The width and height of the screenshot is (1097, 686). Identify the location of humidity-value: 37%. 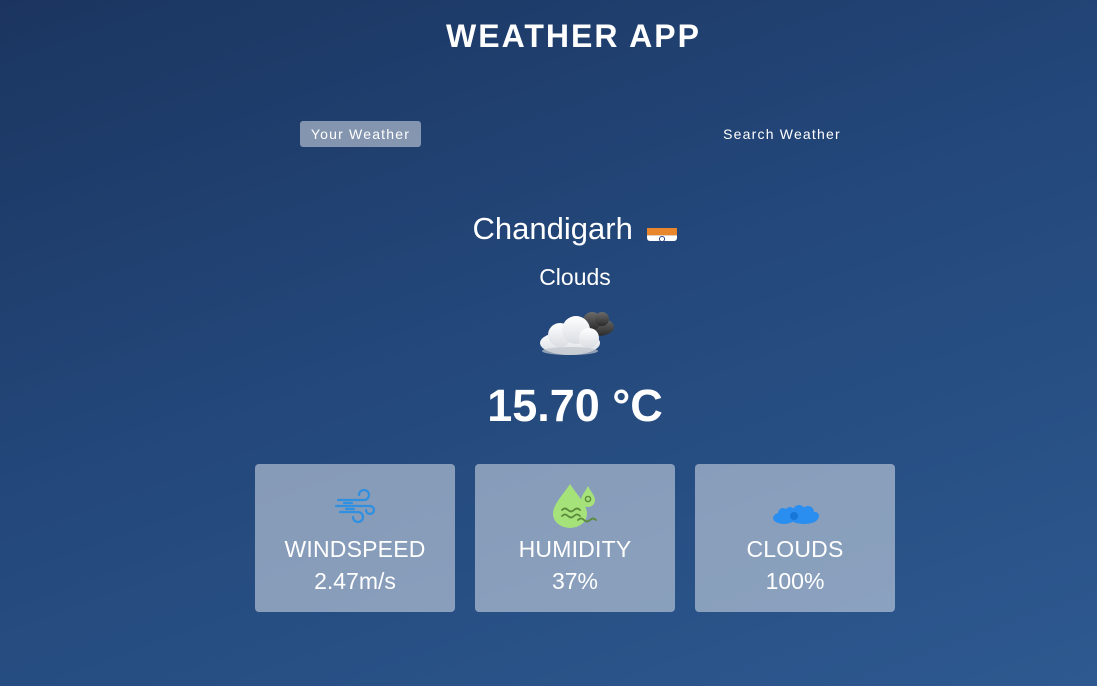
(575, 581).